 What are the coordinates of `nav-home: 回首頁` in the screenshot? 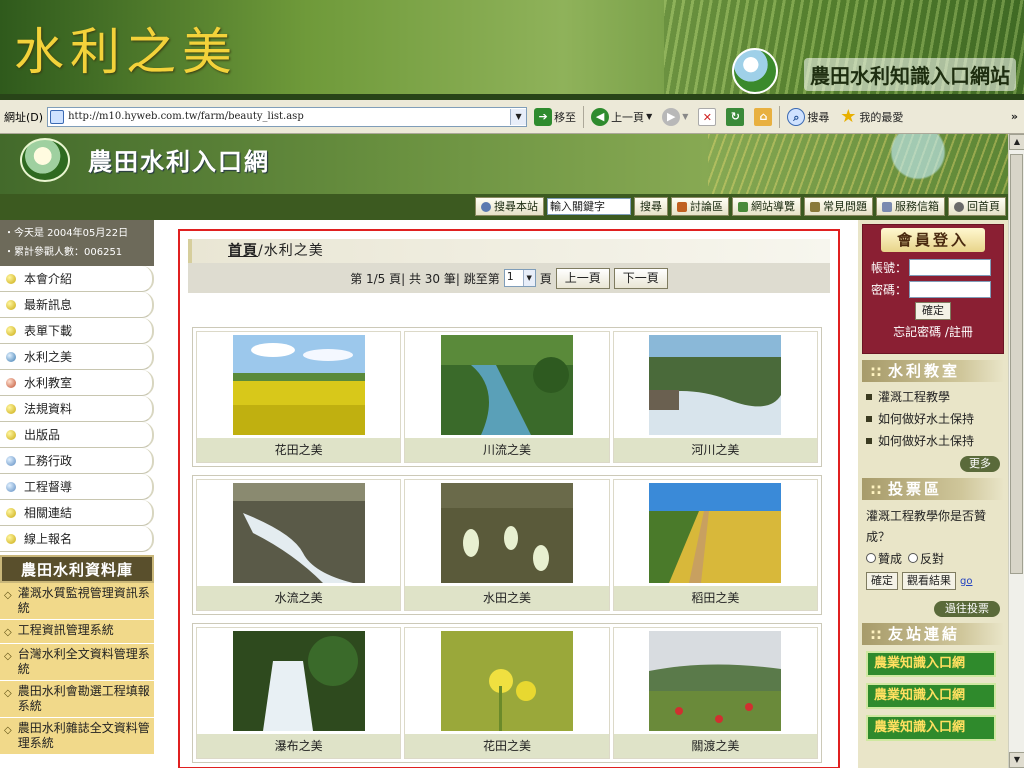 It's located at (977, 206).